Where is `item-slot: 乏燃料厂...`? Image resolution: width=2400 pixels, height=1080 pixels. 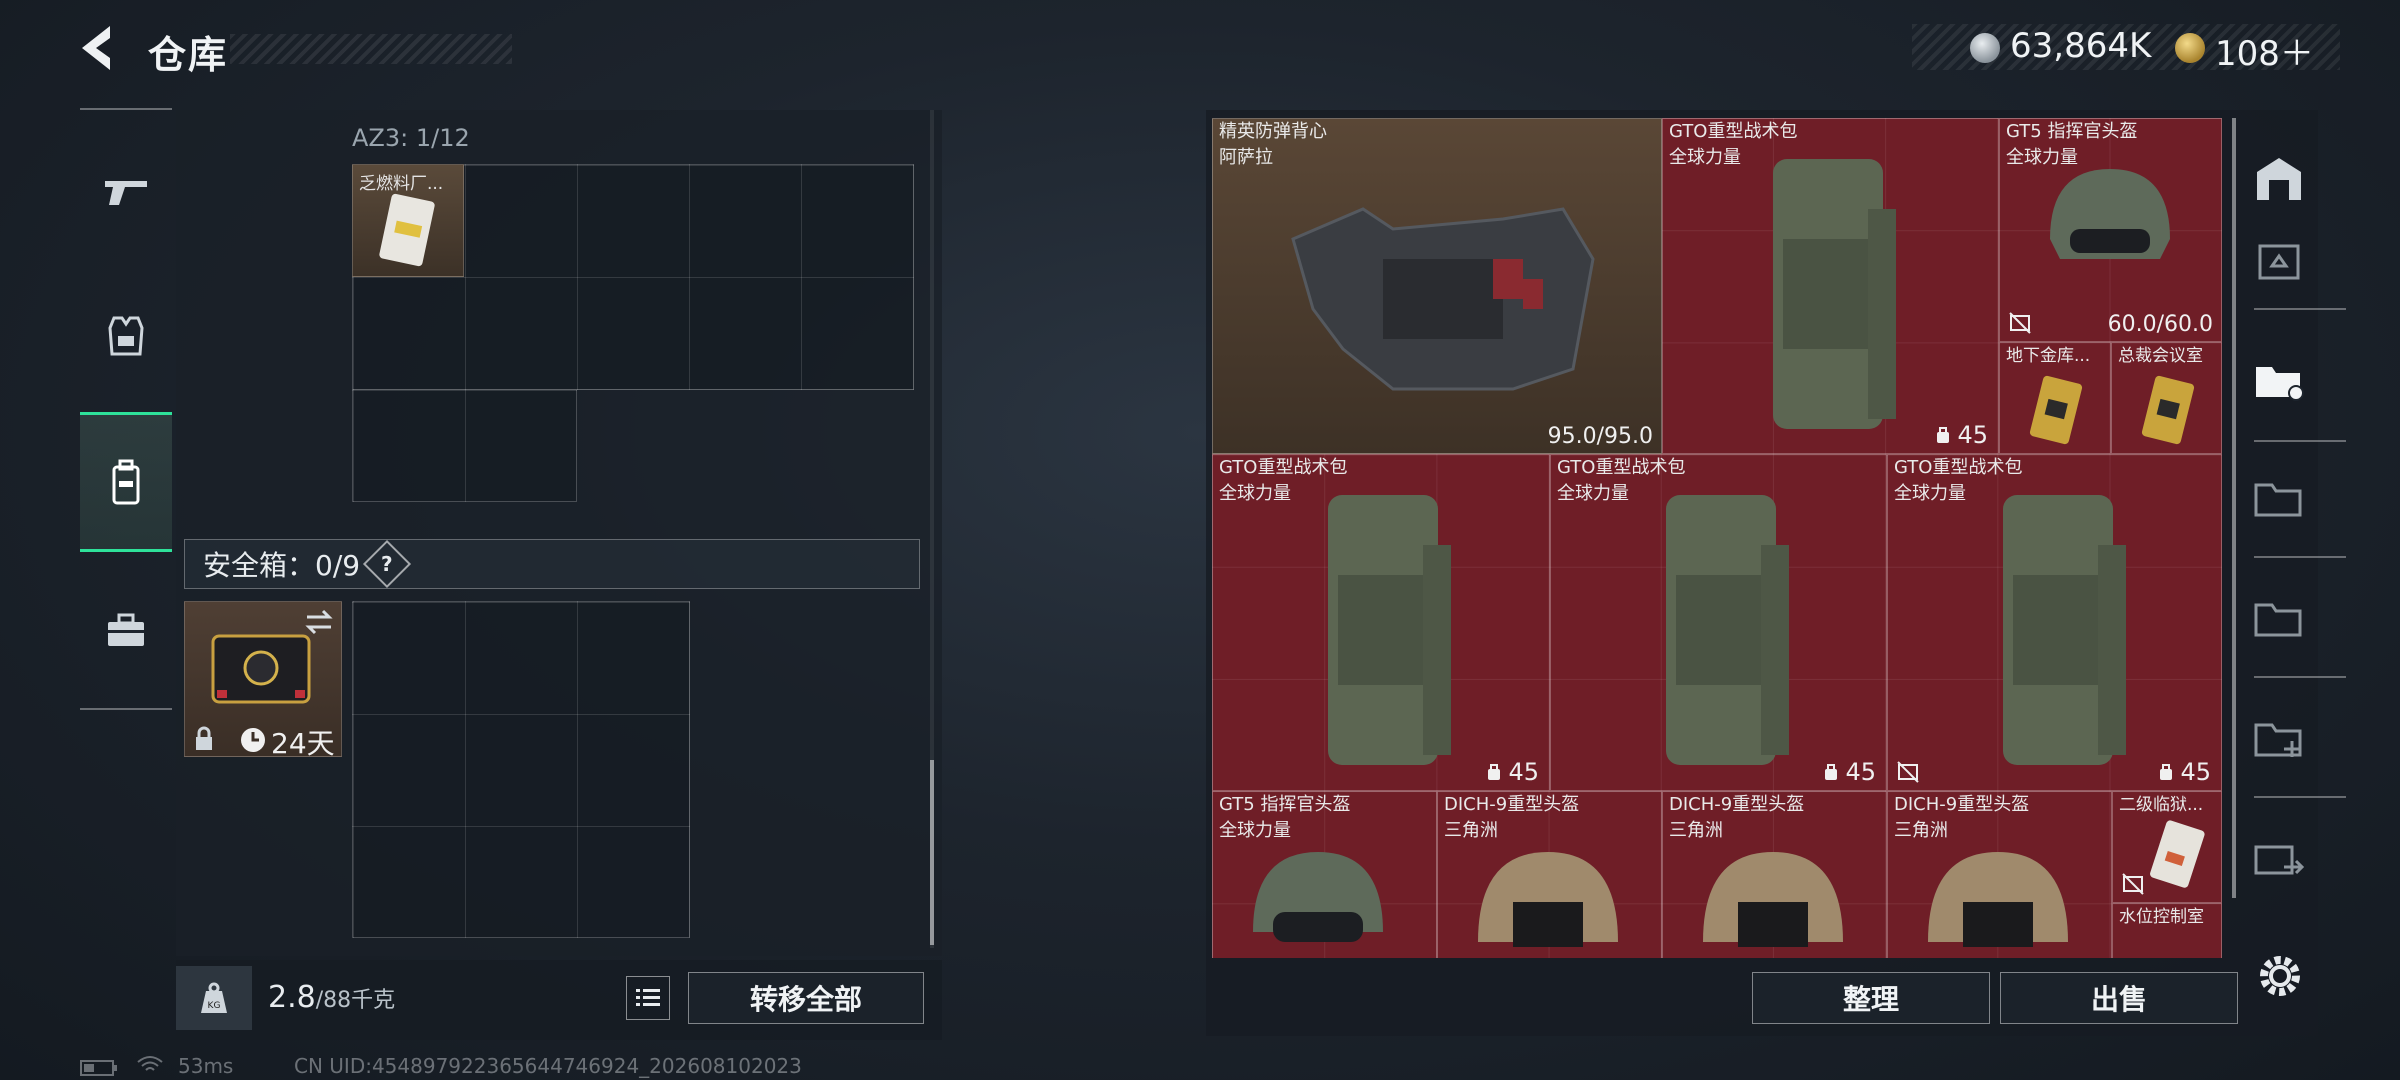 item-slot: 乏燃料厂... is located at coordinates (408, 220).